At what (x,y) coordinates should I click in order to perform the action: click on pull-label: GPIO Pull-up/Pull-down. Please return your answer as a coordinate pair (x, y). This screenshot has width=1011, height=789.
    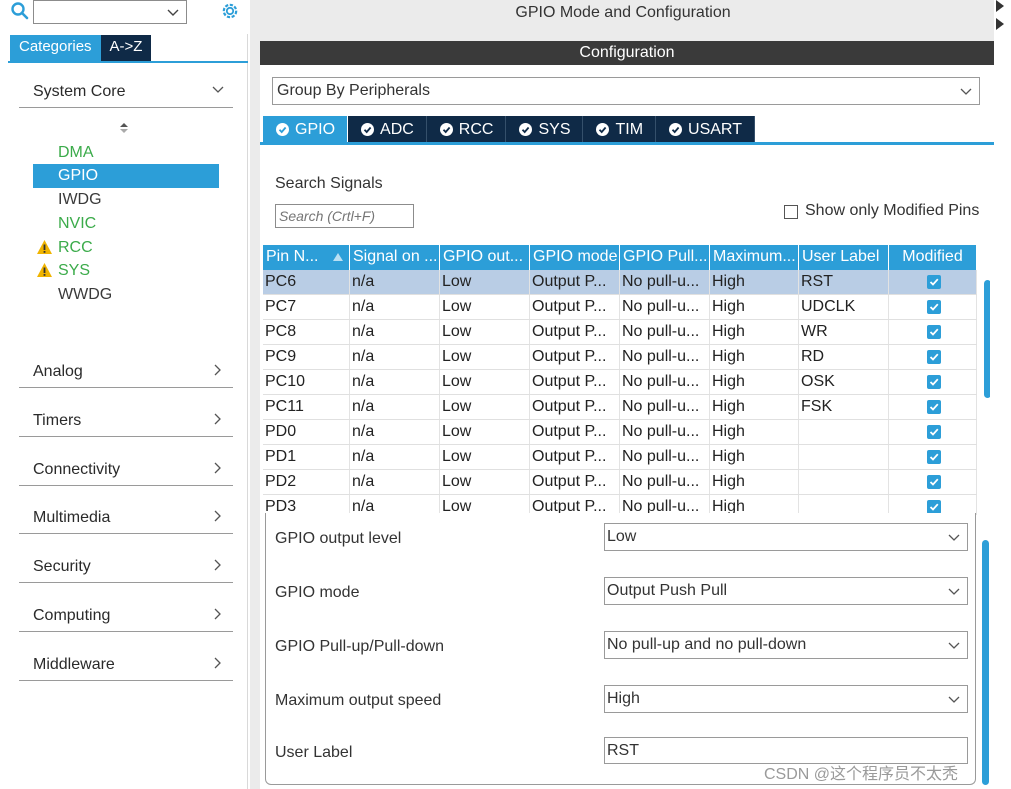
    Looking at the image, I should click on (359, 646).